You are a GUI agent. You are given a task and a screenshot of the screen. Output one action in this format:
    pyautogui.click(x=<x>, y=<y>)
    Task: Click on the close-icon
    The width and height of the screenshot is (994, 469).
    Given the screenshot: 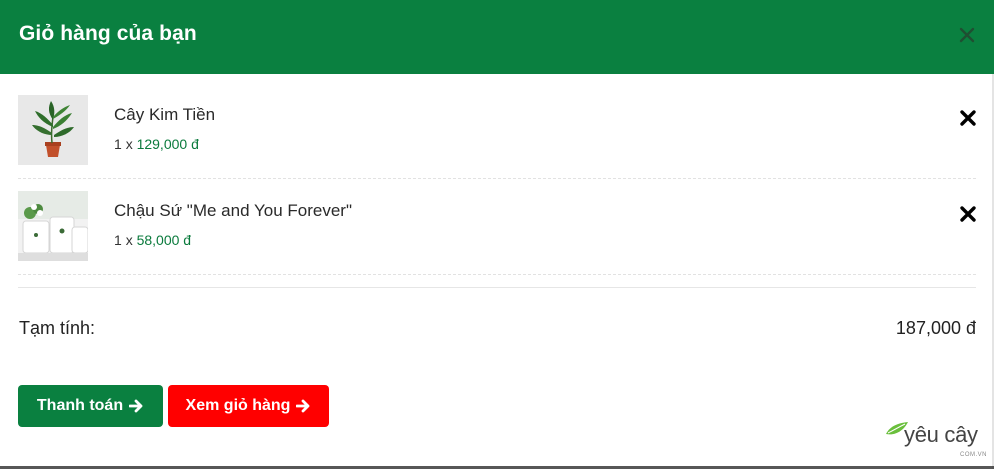 What is the action you would take?
    pyautogui.click(x=967, y=35)
    